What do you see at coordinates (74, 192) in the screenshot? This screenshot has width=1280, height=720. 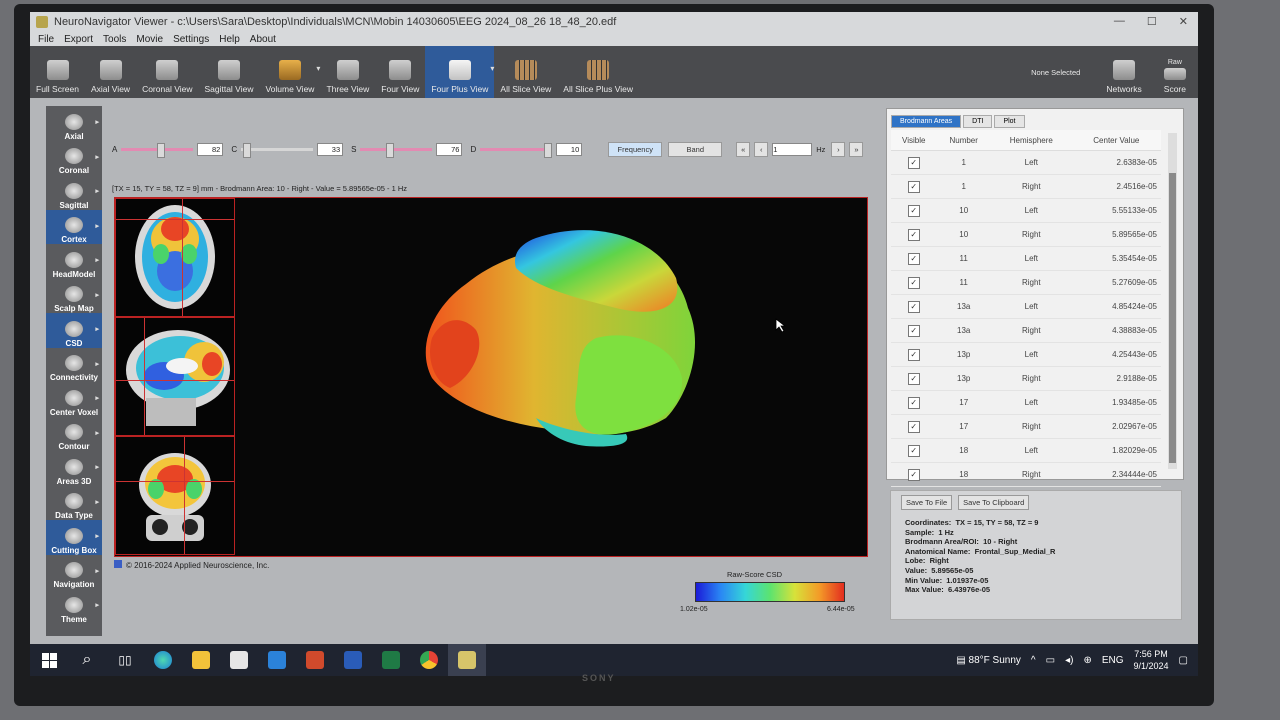 I see `sidebar-item-sagittal: Sagittal ▸` at bounding box center [74, 192].